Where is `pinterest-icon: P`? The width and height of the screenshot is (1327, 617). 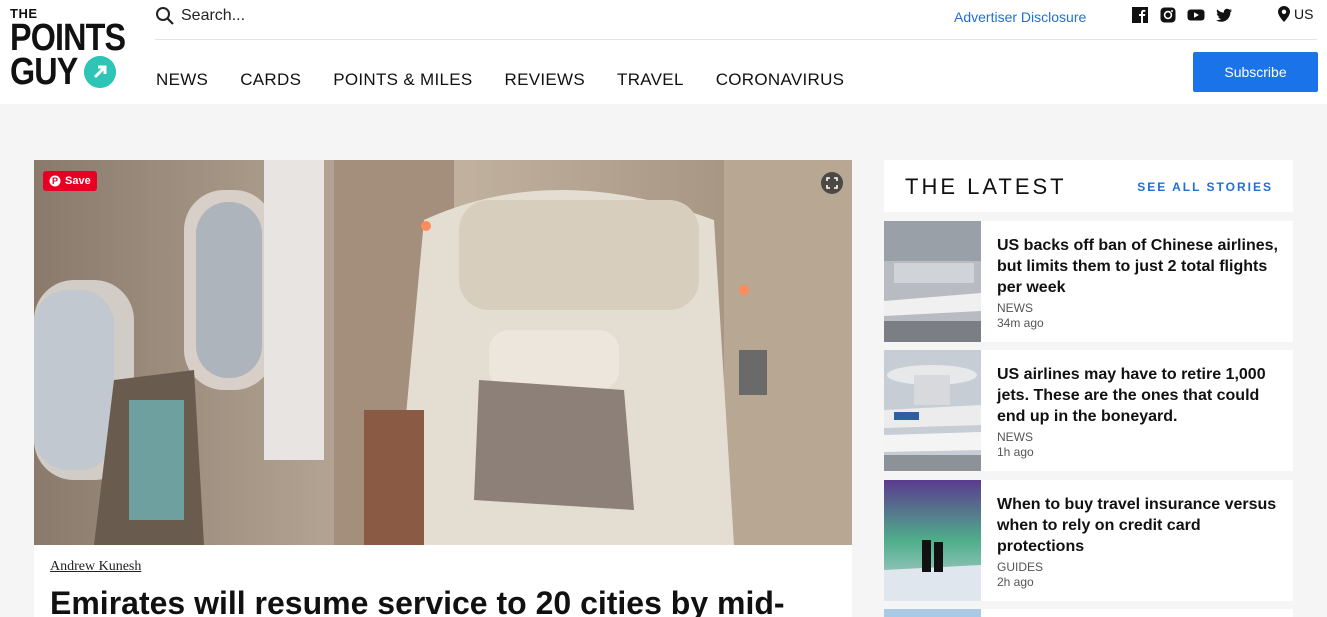 pinterest-icon: P is located at coordinates (55, 181).